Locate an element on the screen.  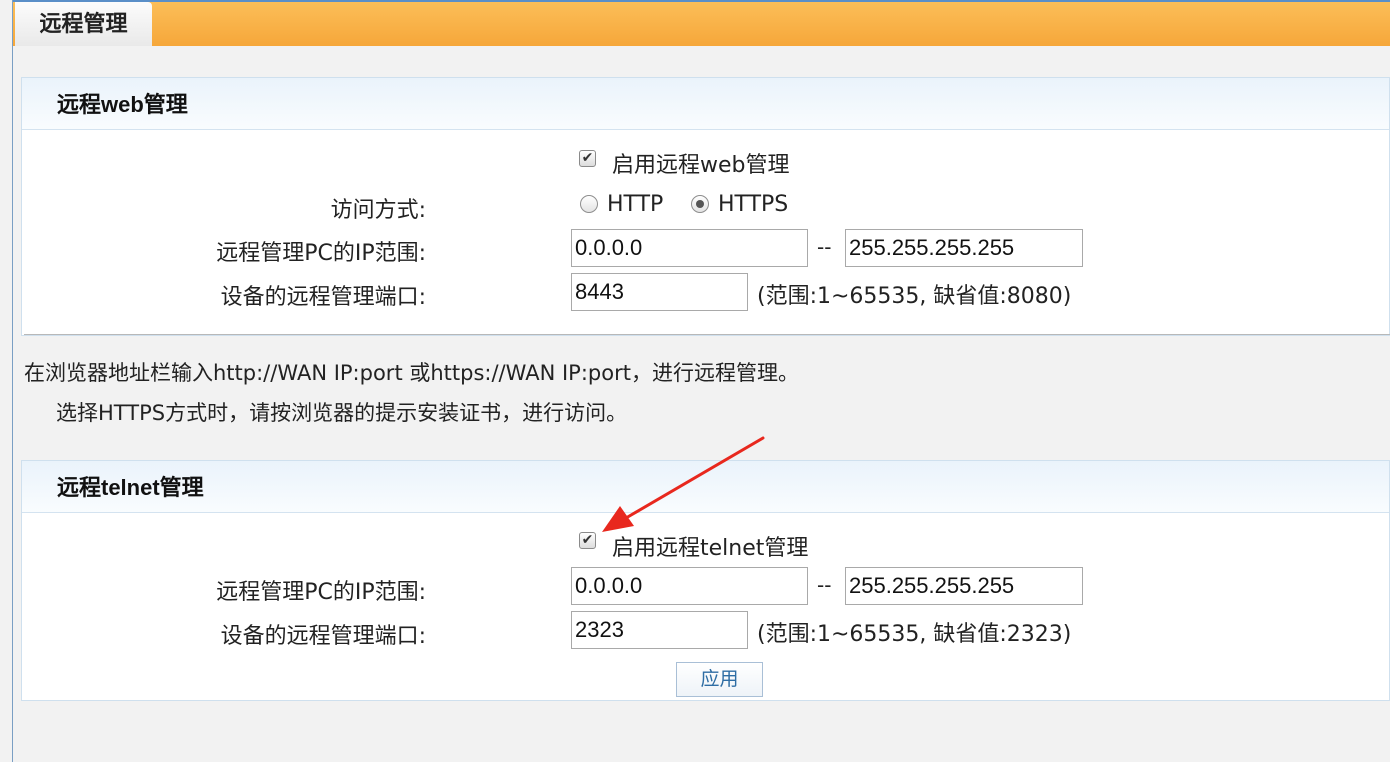
web-section-title: 远程web管理 is located at coordinates (705, 104).